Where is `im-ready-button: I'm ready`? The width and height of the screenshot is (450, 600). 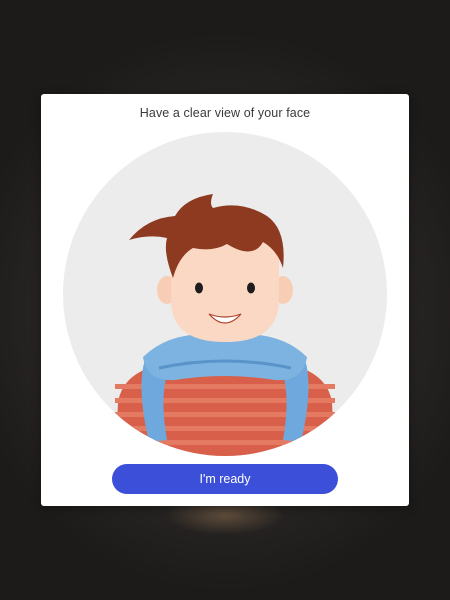 im-ready-button: I'm ready is located at coordinates (225, 479).